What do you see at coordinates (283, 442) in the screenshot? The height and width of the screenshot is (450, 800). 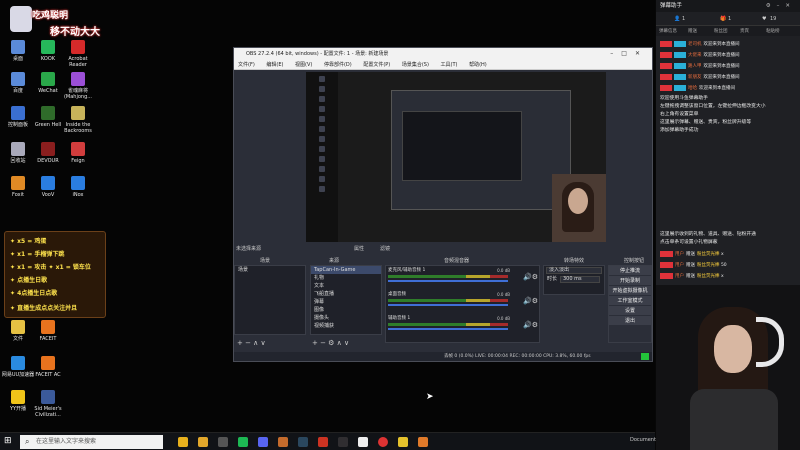 I see `app-taskbar-icon` at bounding box center [283, 442].